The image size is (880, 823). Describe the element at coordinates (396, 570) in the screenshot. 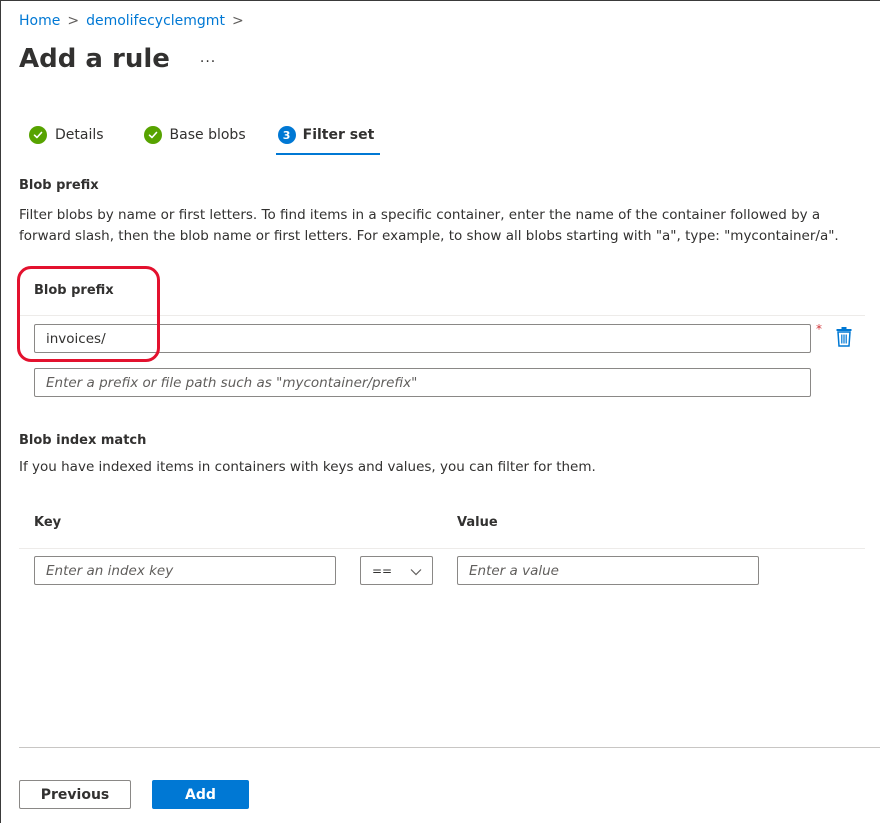

I see `operator-dropdown: ==` at that location.